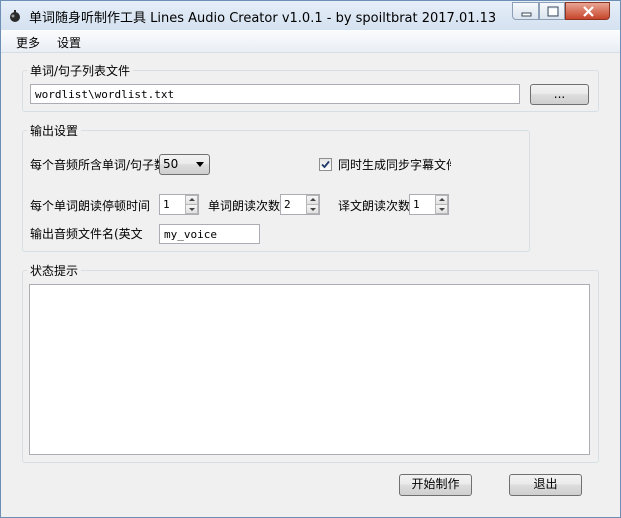 The height and width of the screenshot is (518, 621). Describe the element at coordinates (545, 485) in the screenshot. I see `exit-button: 退出` at that location.